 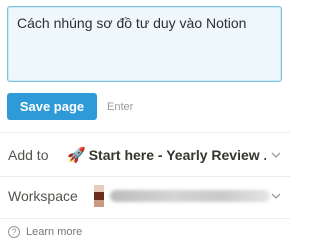 What do you see at coordinates (76, 155) in the screenshot?
I see `rocket-icon: 🚀` at bounding box center [76, 155].